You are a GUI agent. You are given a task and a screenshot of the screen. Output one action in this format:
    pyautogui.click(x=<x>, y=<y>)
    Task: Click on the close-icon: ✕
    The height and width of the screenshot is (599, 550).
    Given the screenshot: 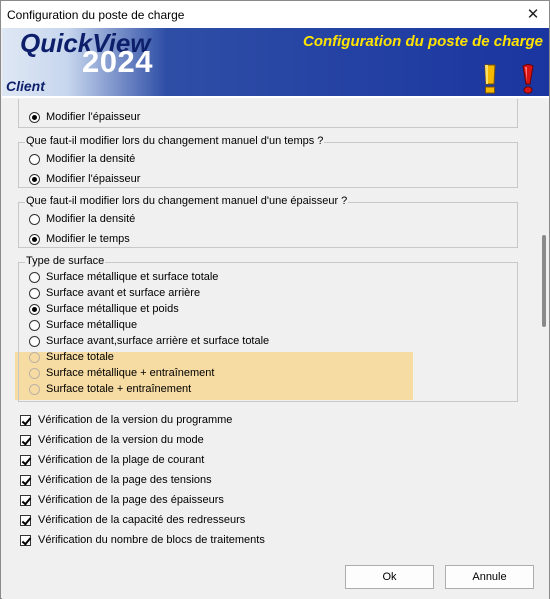 What is the action you would take?
    pyautogui.click(x=533, y=14)
    